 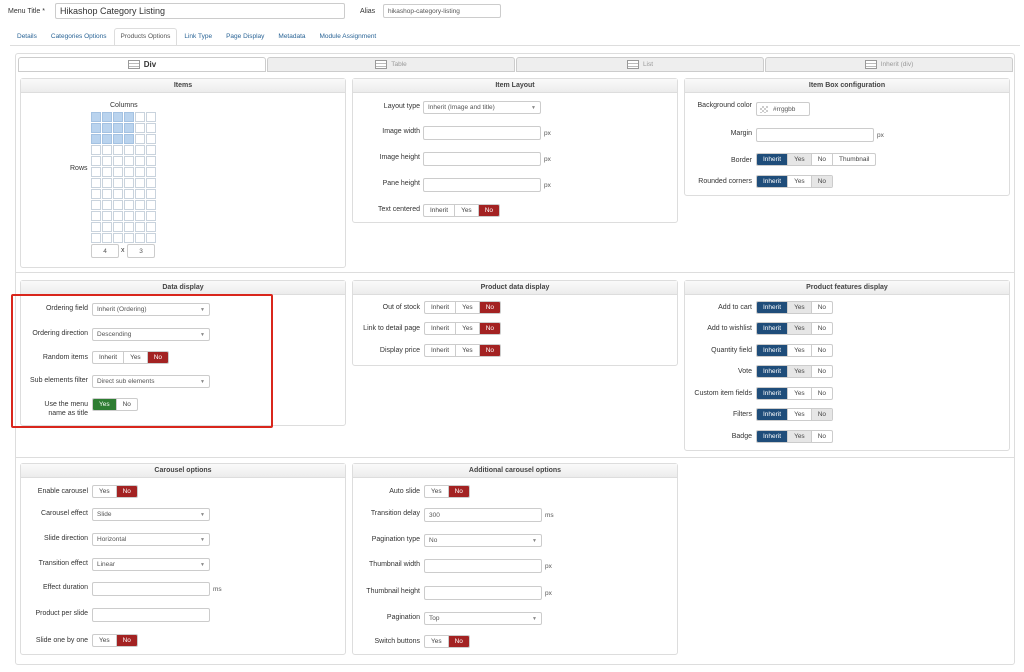 What do you see at coordinates (141, 251) in the screenshot?
I see `items-rows-input: 3` at bounding box center [141, 251].